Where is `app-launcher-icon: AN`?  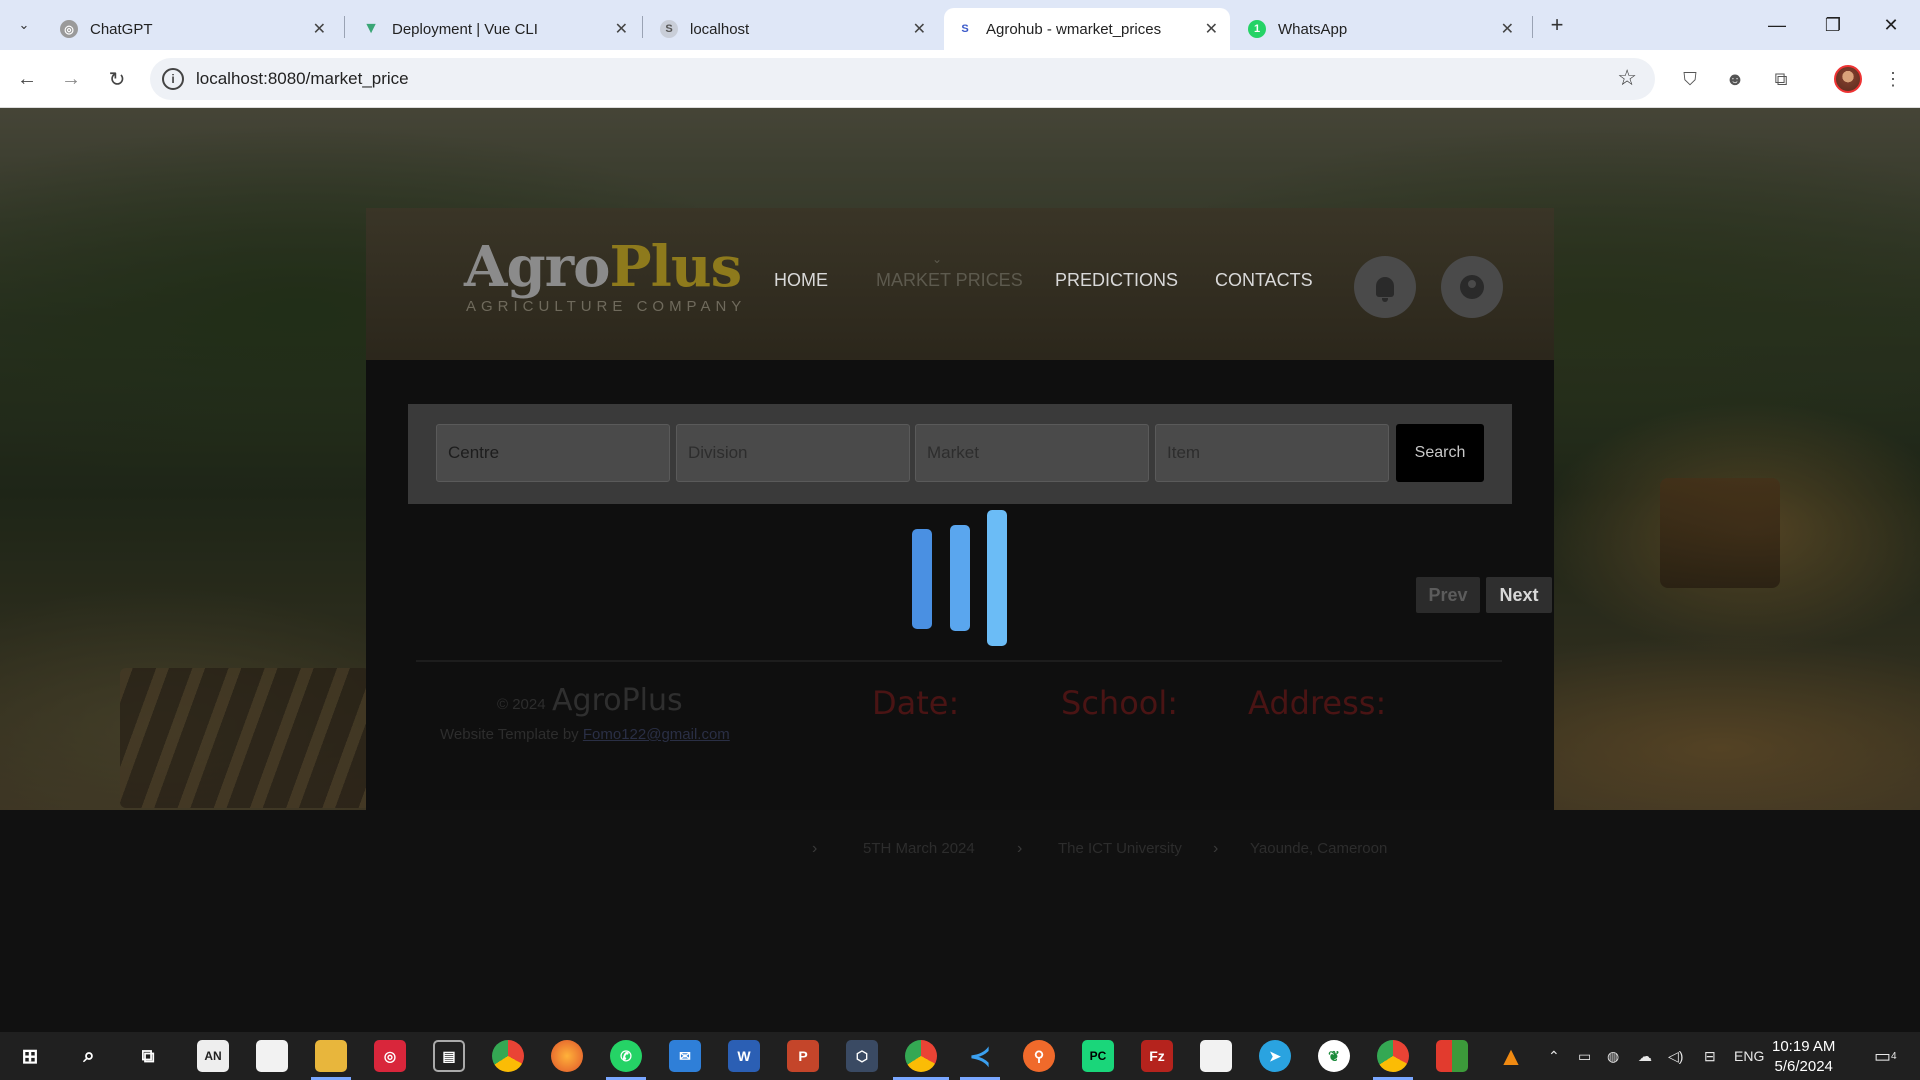 app-launcher-icon: AN is located at coordinates (213, 1056).